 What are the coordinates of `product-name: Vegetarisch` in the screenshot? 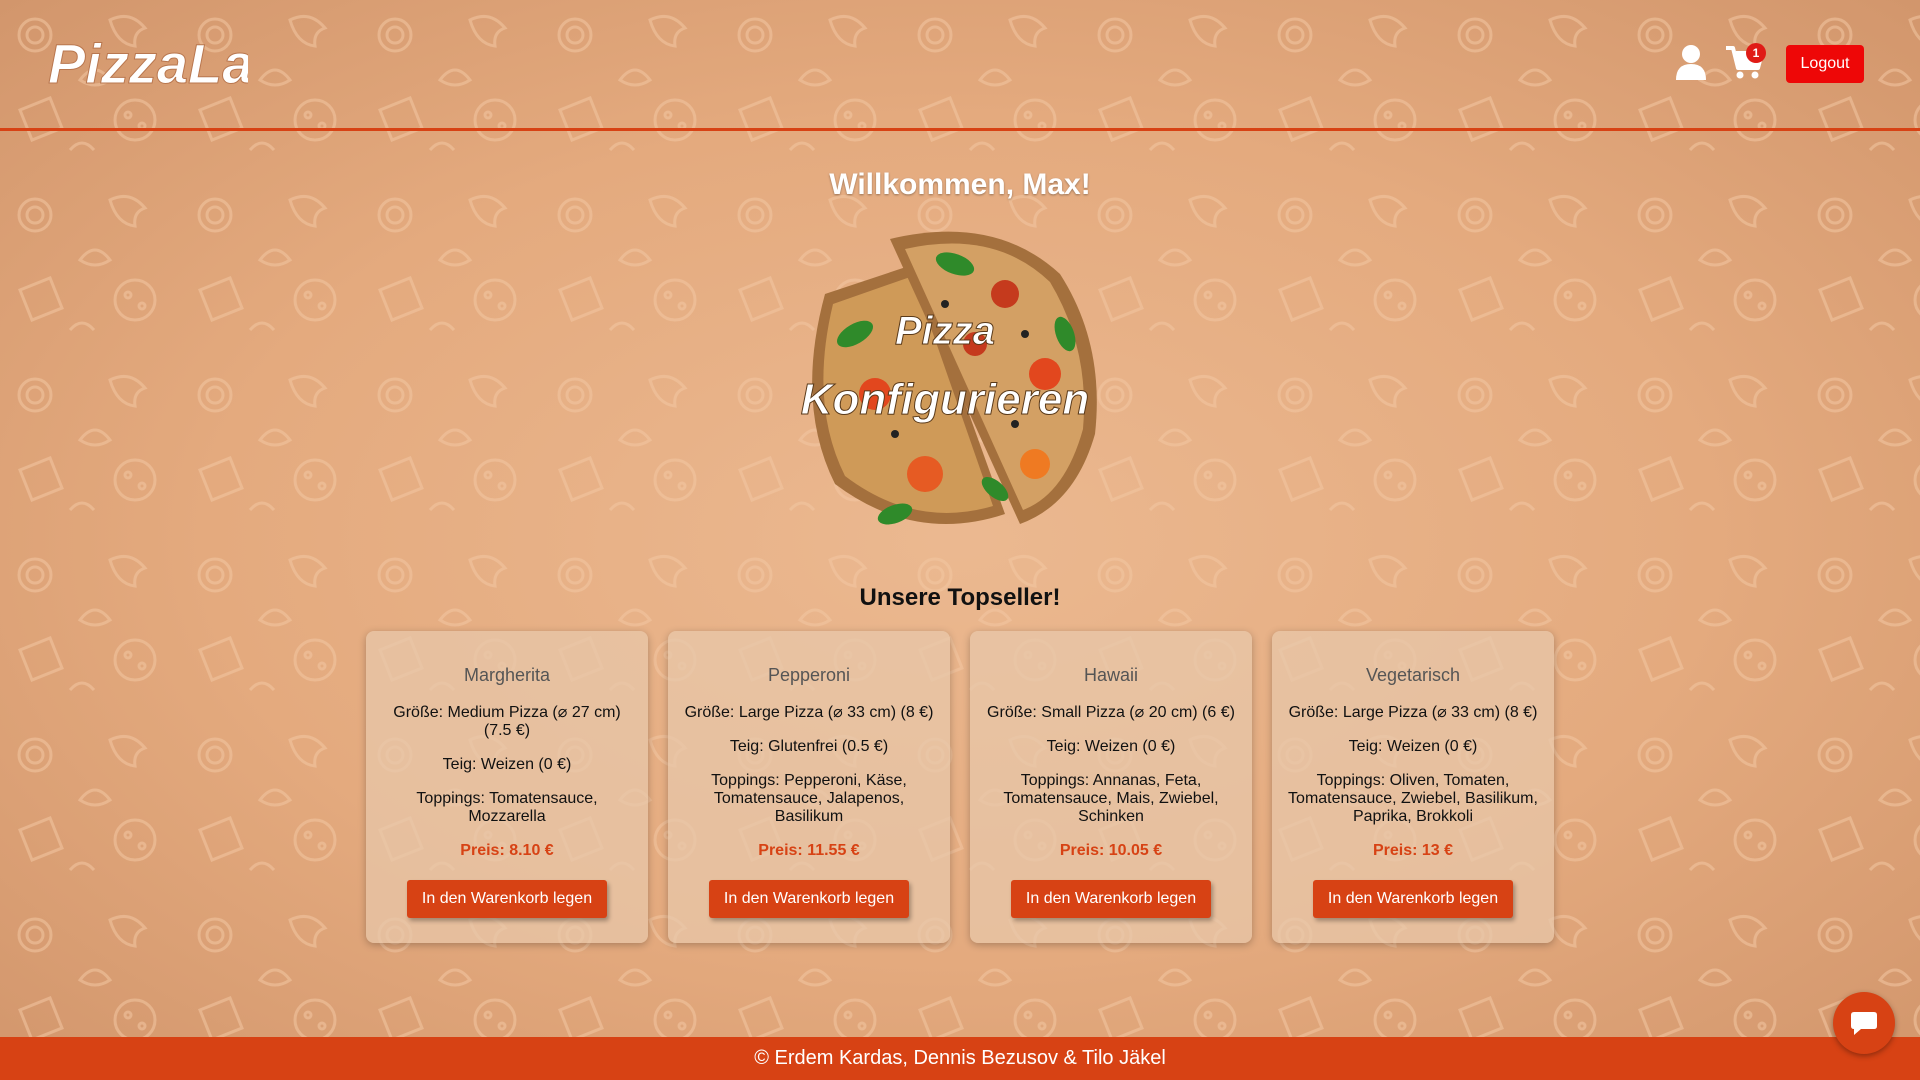 It's located at (1413, 675).